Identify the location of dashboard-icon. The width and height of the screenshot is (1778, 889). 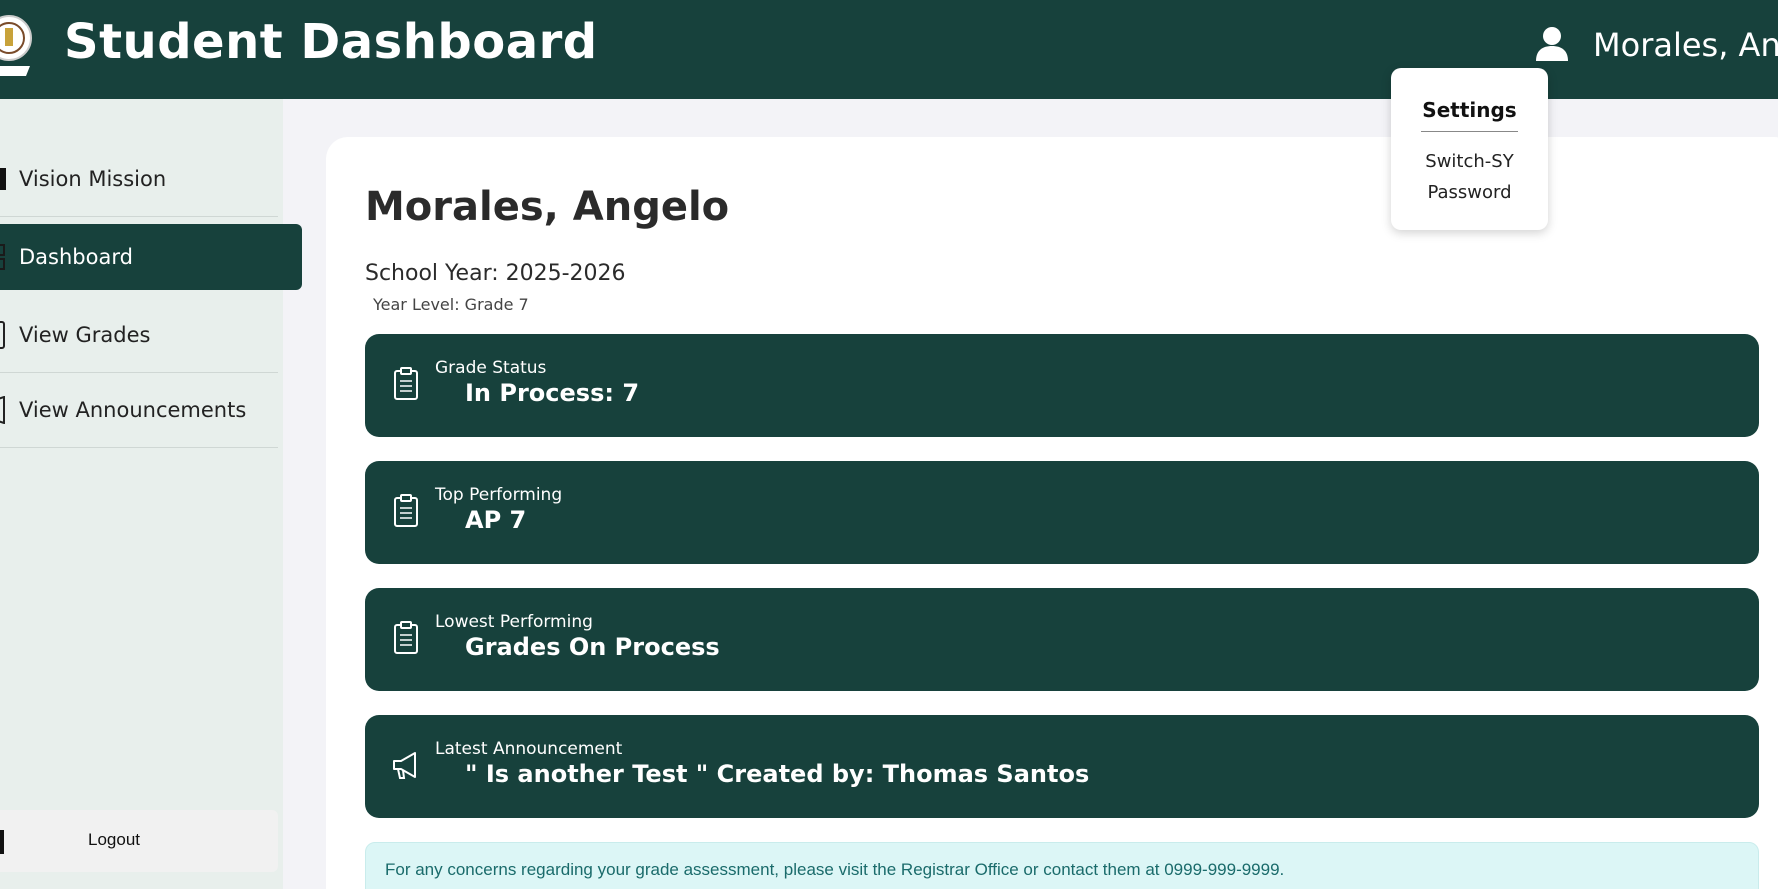
(2, 257).